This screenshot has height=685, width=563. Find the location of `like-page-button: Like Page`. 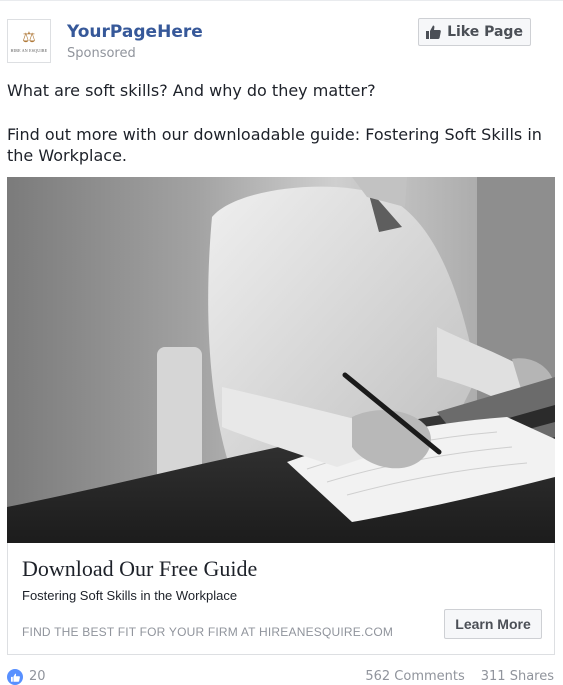

like-page-button: Like Page is located at coordinates (474, 32).